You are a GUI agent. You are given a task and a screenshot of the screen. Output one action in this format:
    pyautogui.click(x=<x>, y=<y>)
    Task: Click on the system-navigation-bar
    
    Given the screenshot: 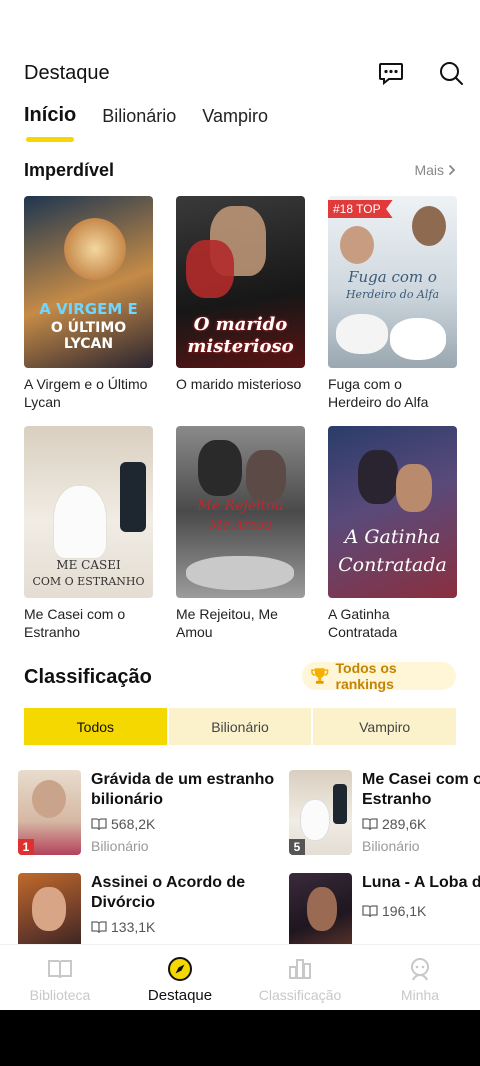 What is the action you would take?
    pyautogui.click(x=240, y=1038)
    